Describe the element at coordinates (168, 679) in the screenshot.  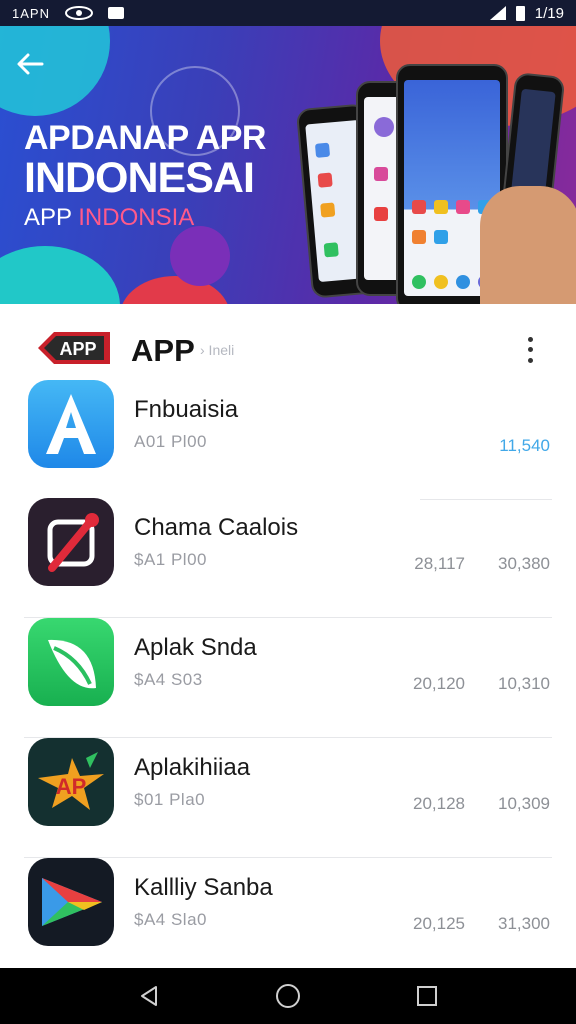
I see `app-subtitle: $A4 S03` at that location.